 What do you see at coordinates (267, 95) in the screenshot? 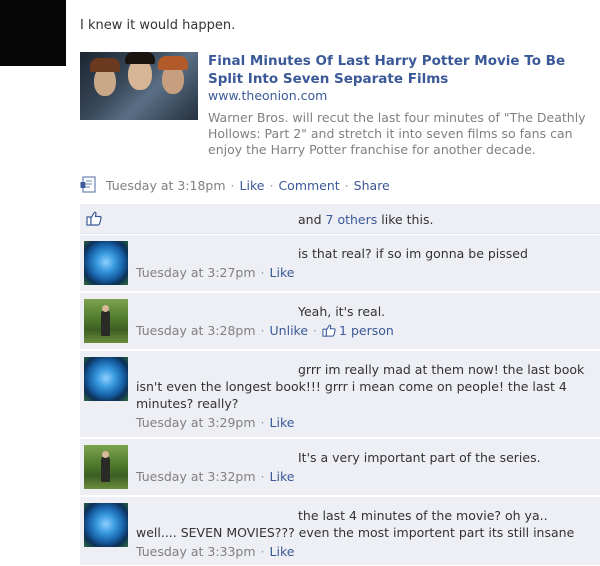
I see `shared-link-url: www.theonion.com` at bounding box center [267, 95].